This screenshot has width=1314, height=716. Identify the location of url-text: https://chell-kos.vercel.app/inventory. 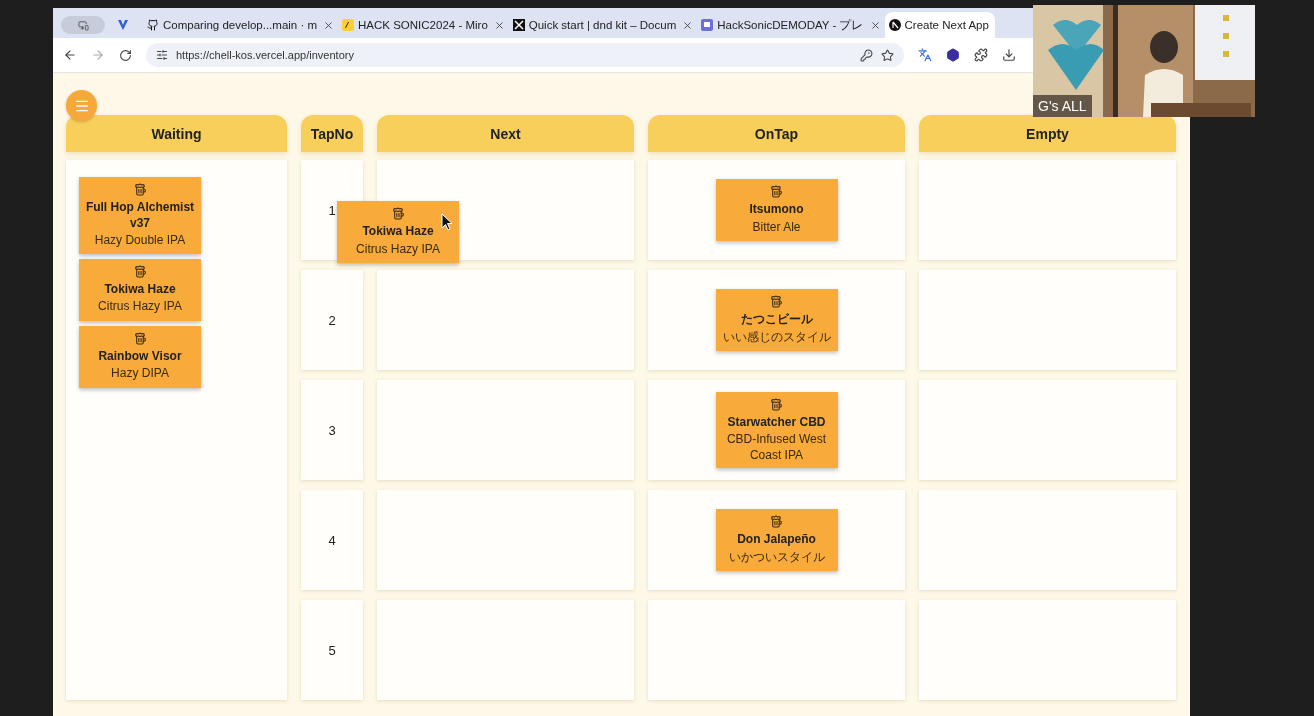
(265, 55).